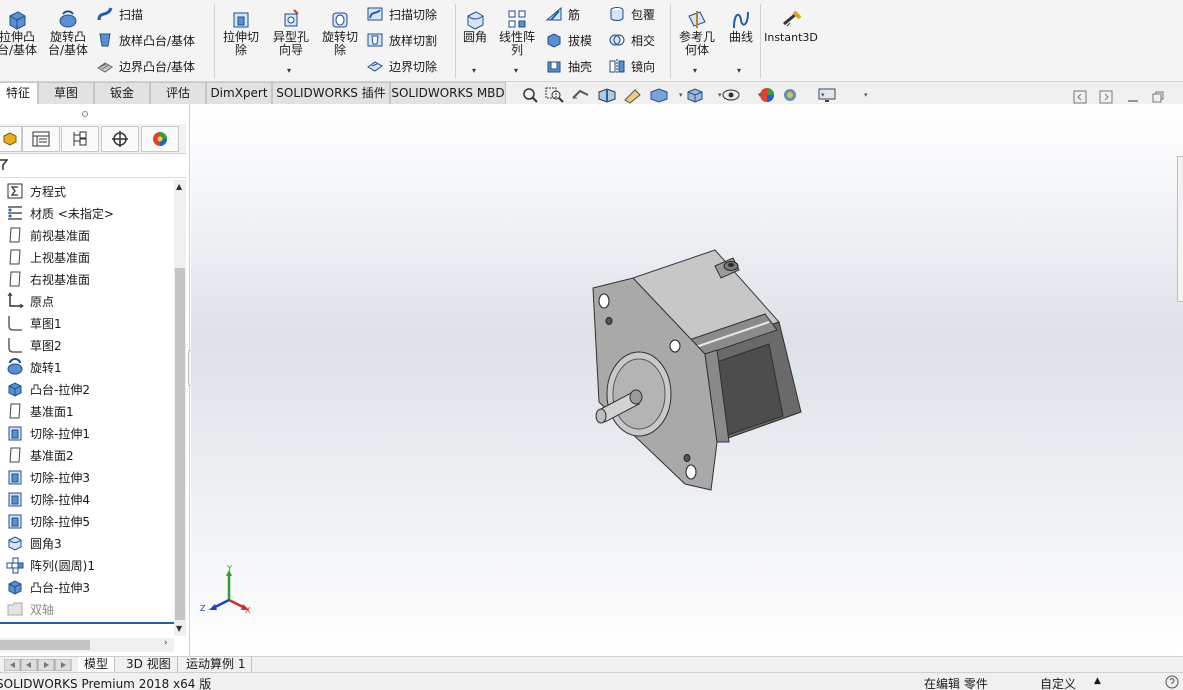 This screenshot has height=690, width=1183. I want to click on tab-motion-study: 运动算例 1, so click(216, 665).